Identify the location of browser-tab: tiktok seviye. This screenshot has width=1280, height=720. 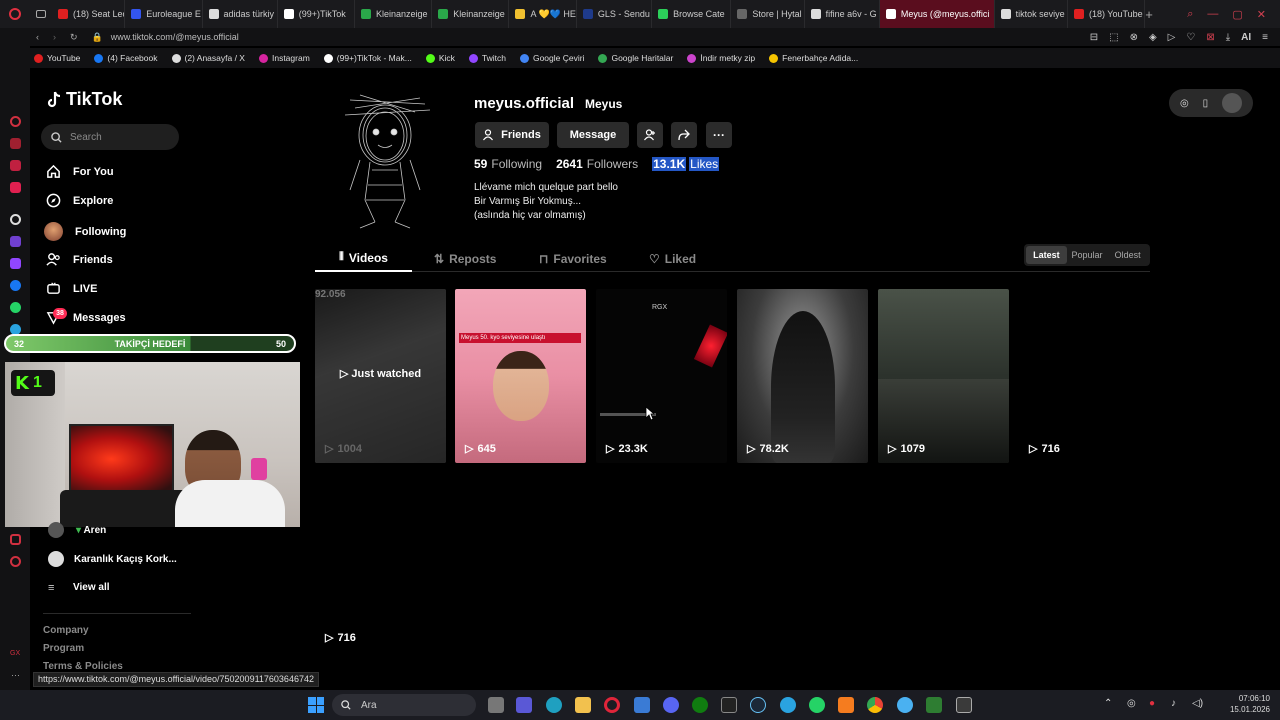
(1031, 14).